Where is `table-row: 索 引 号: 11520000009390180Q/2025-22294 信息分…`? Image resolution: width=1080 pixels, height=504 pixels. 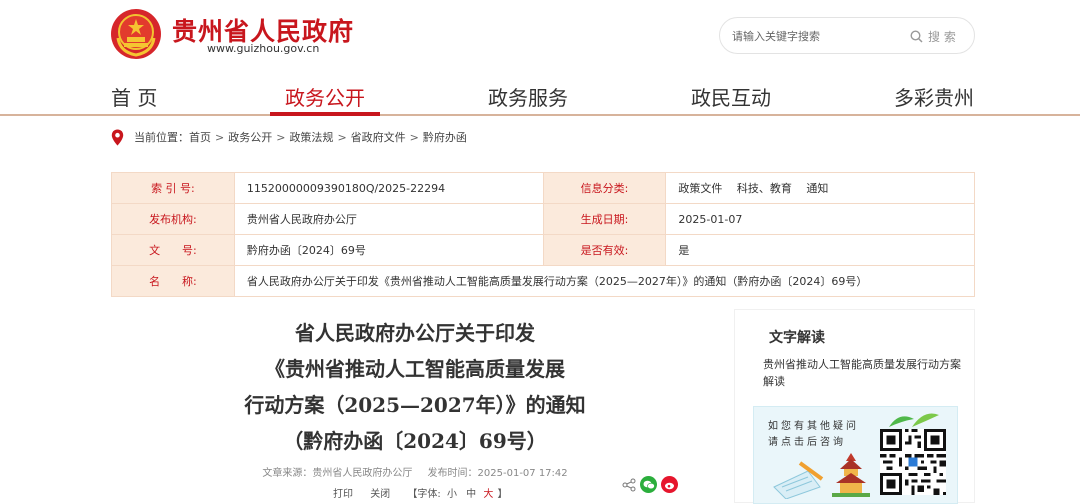
table-row: 索 引 号: 11520000009390180Q/2025-22294 信息分… is located at coordinates (543, 188).